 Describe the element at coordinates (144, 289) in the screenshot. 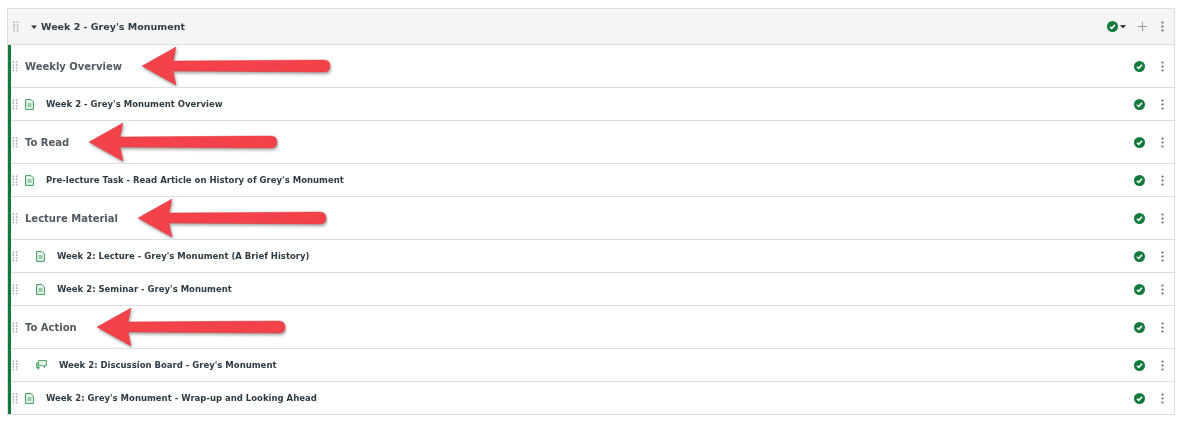

I see `item-link: Week 2: Seminar - Grey's Monument` at that location.